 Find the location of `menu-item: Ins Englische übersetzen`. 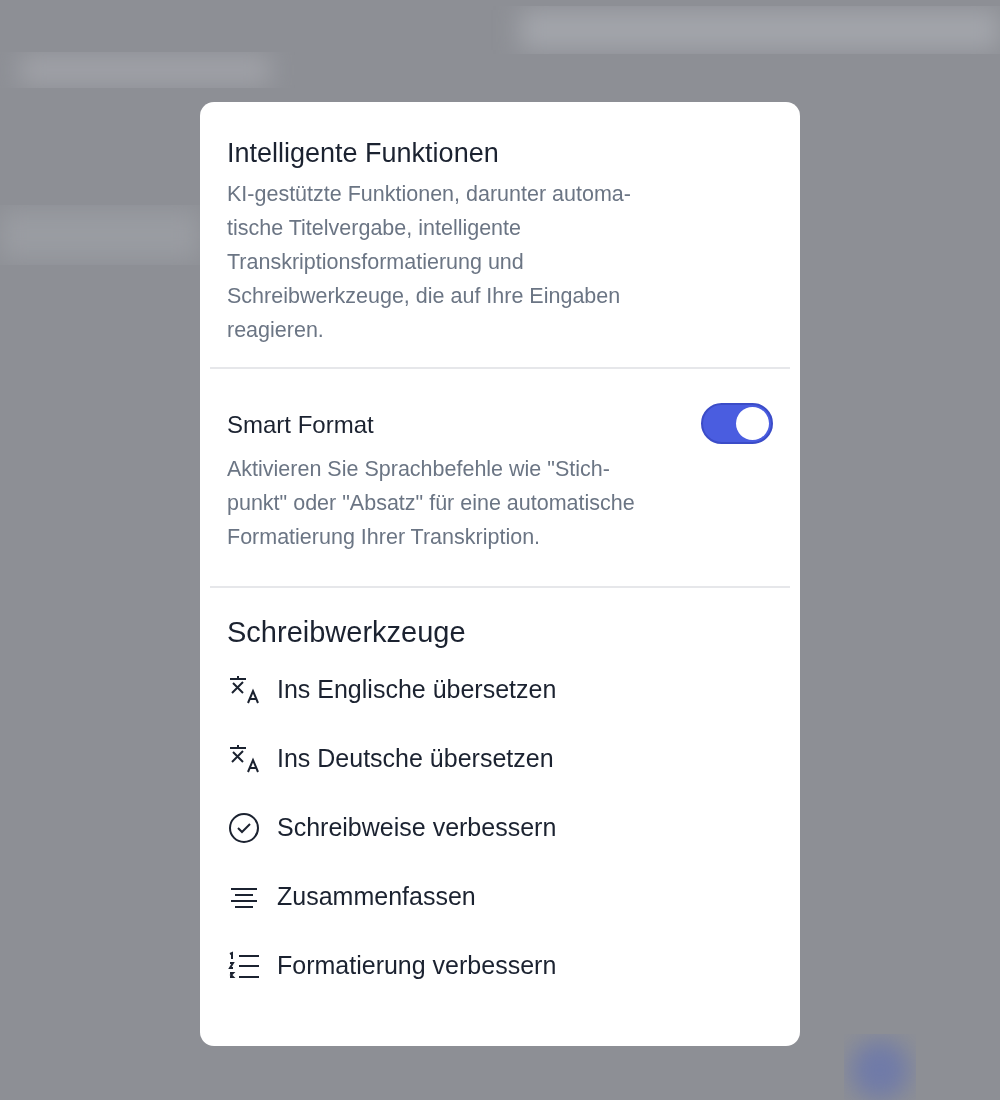

menu-item: Ins Englische übersetzen is located at coordinates (417, 689).